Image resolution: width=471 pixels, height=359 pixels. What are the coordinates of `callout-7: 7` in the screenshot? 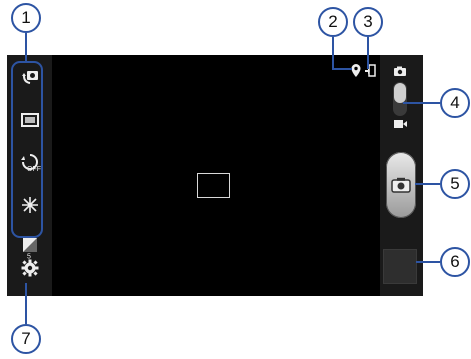 It's located at (26, 339).